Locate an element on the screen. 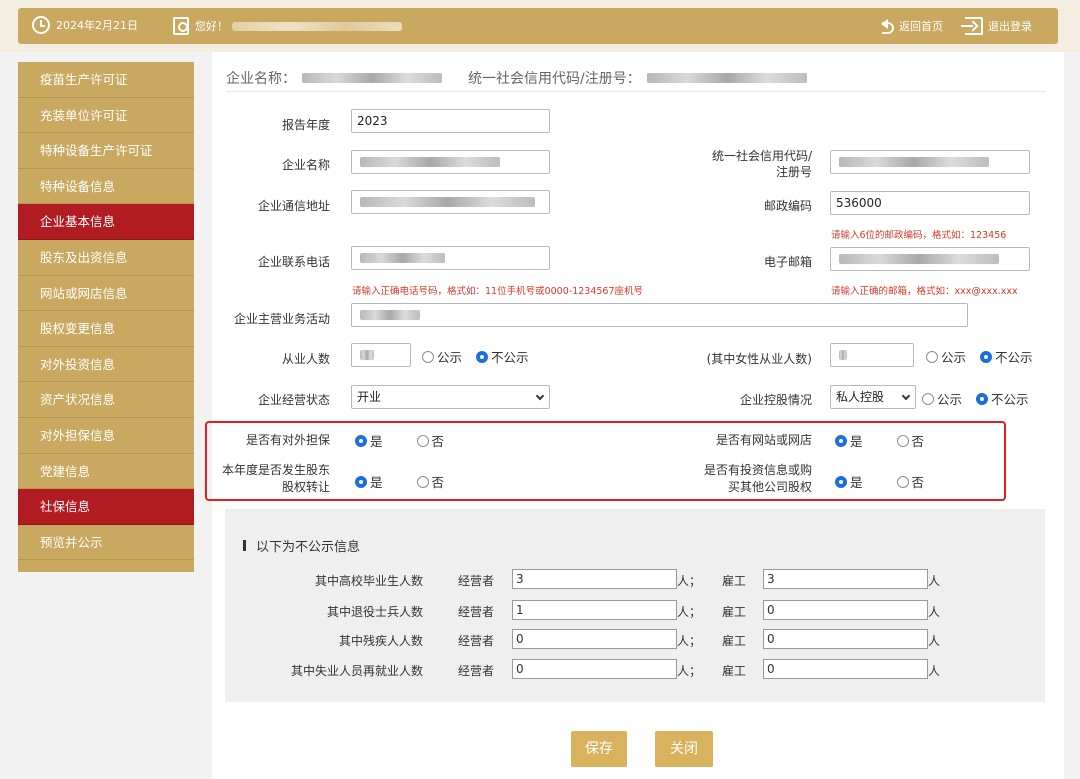 The width and height of the screenshot is (1080, 779). employees-notpublic-option: 不公示 is located at coordinates (502, 356).